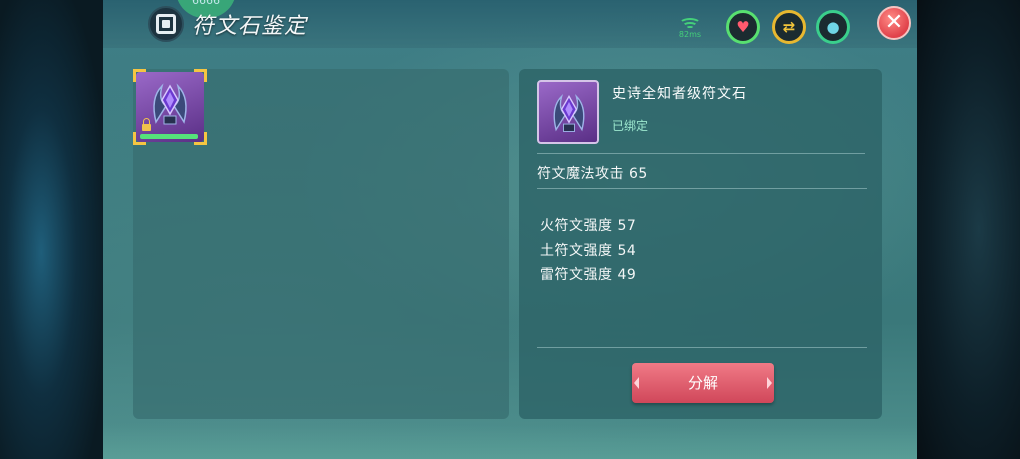 This screenshot has height=459, width=1020. I want to click on background-scene-left, so click(51, 229).